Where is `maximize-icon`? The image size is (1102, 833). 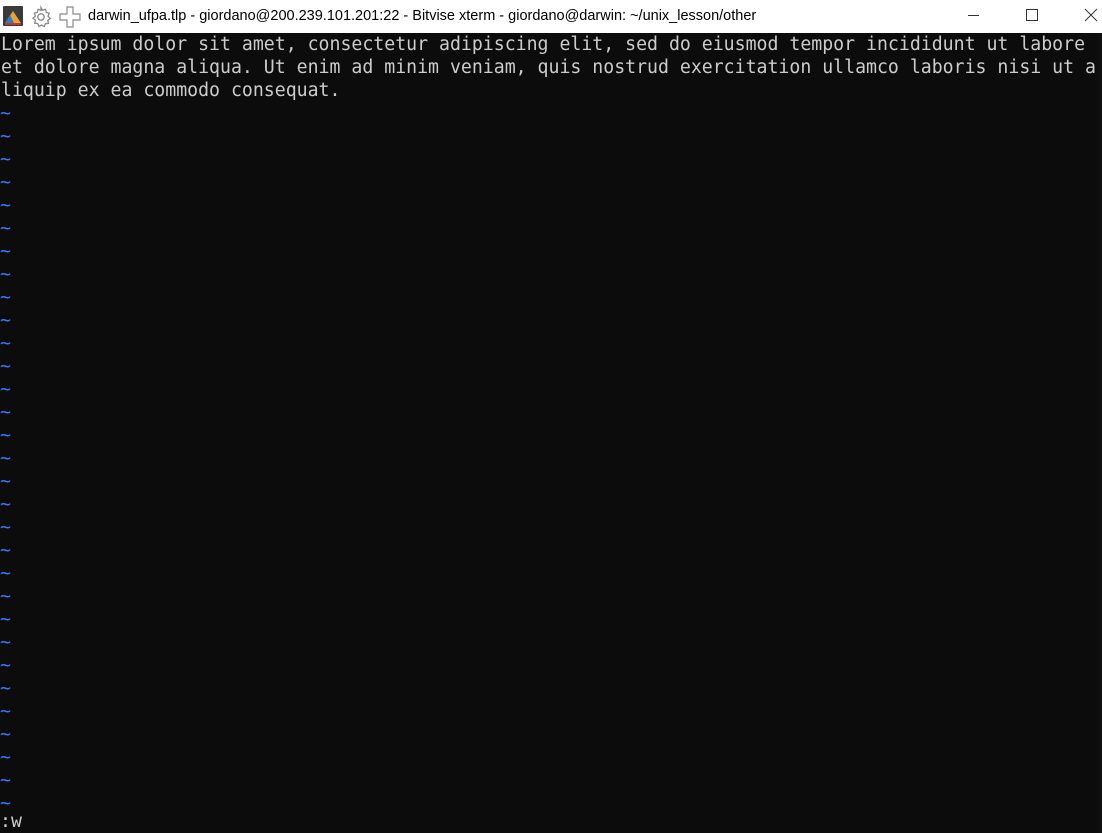 maximize-icon is located at coordinates (1032, 15).